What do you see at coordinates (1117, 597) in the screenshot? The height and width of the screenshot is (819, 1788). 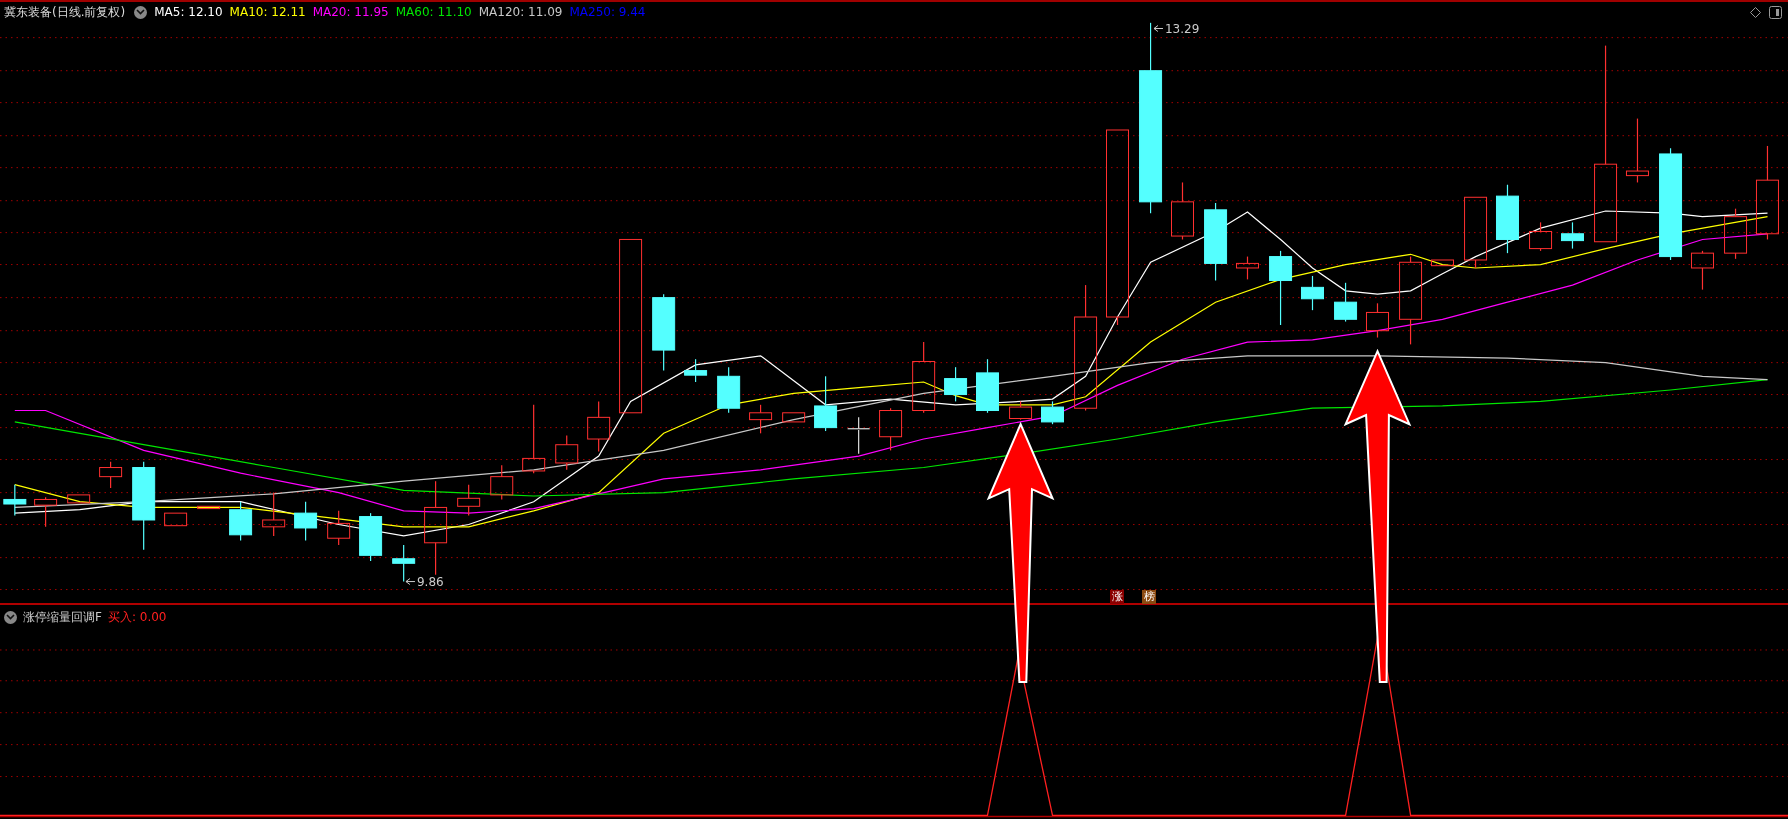 I see `signal-badge: 涨` at bounding box center [1117, 597].